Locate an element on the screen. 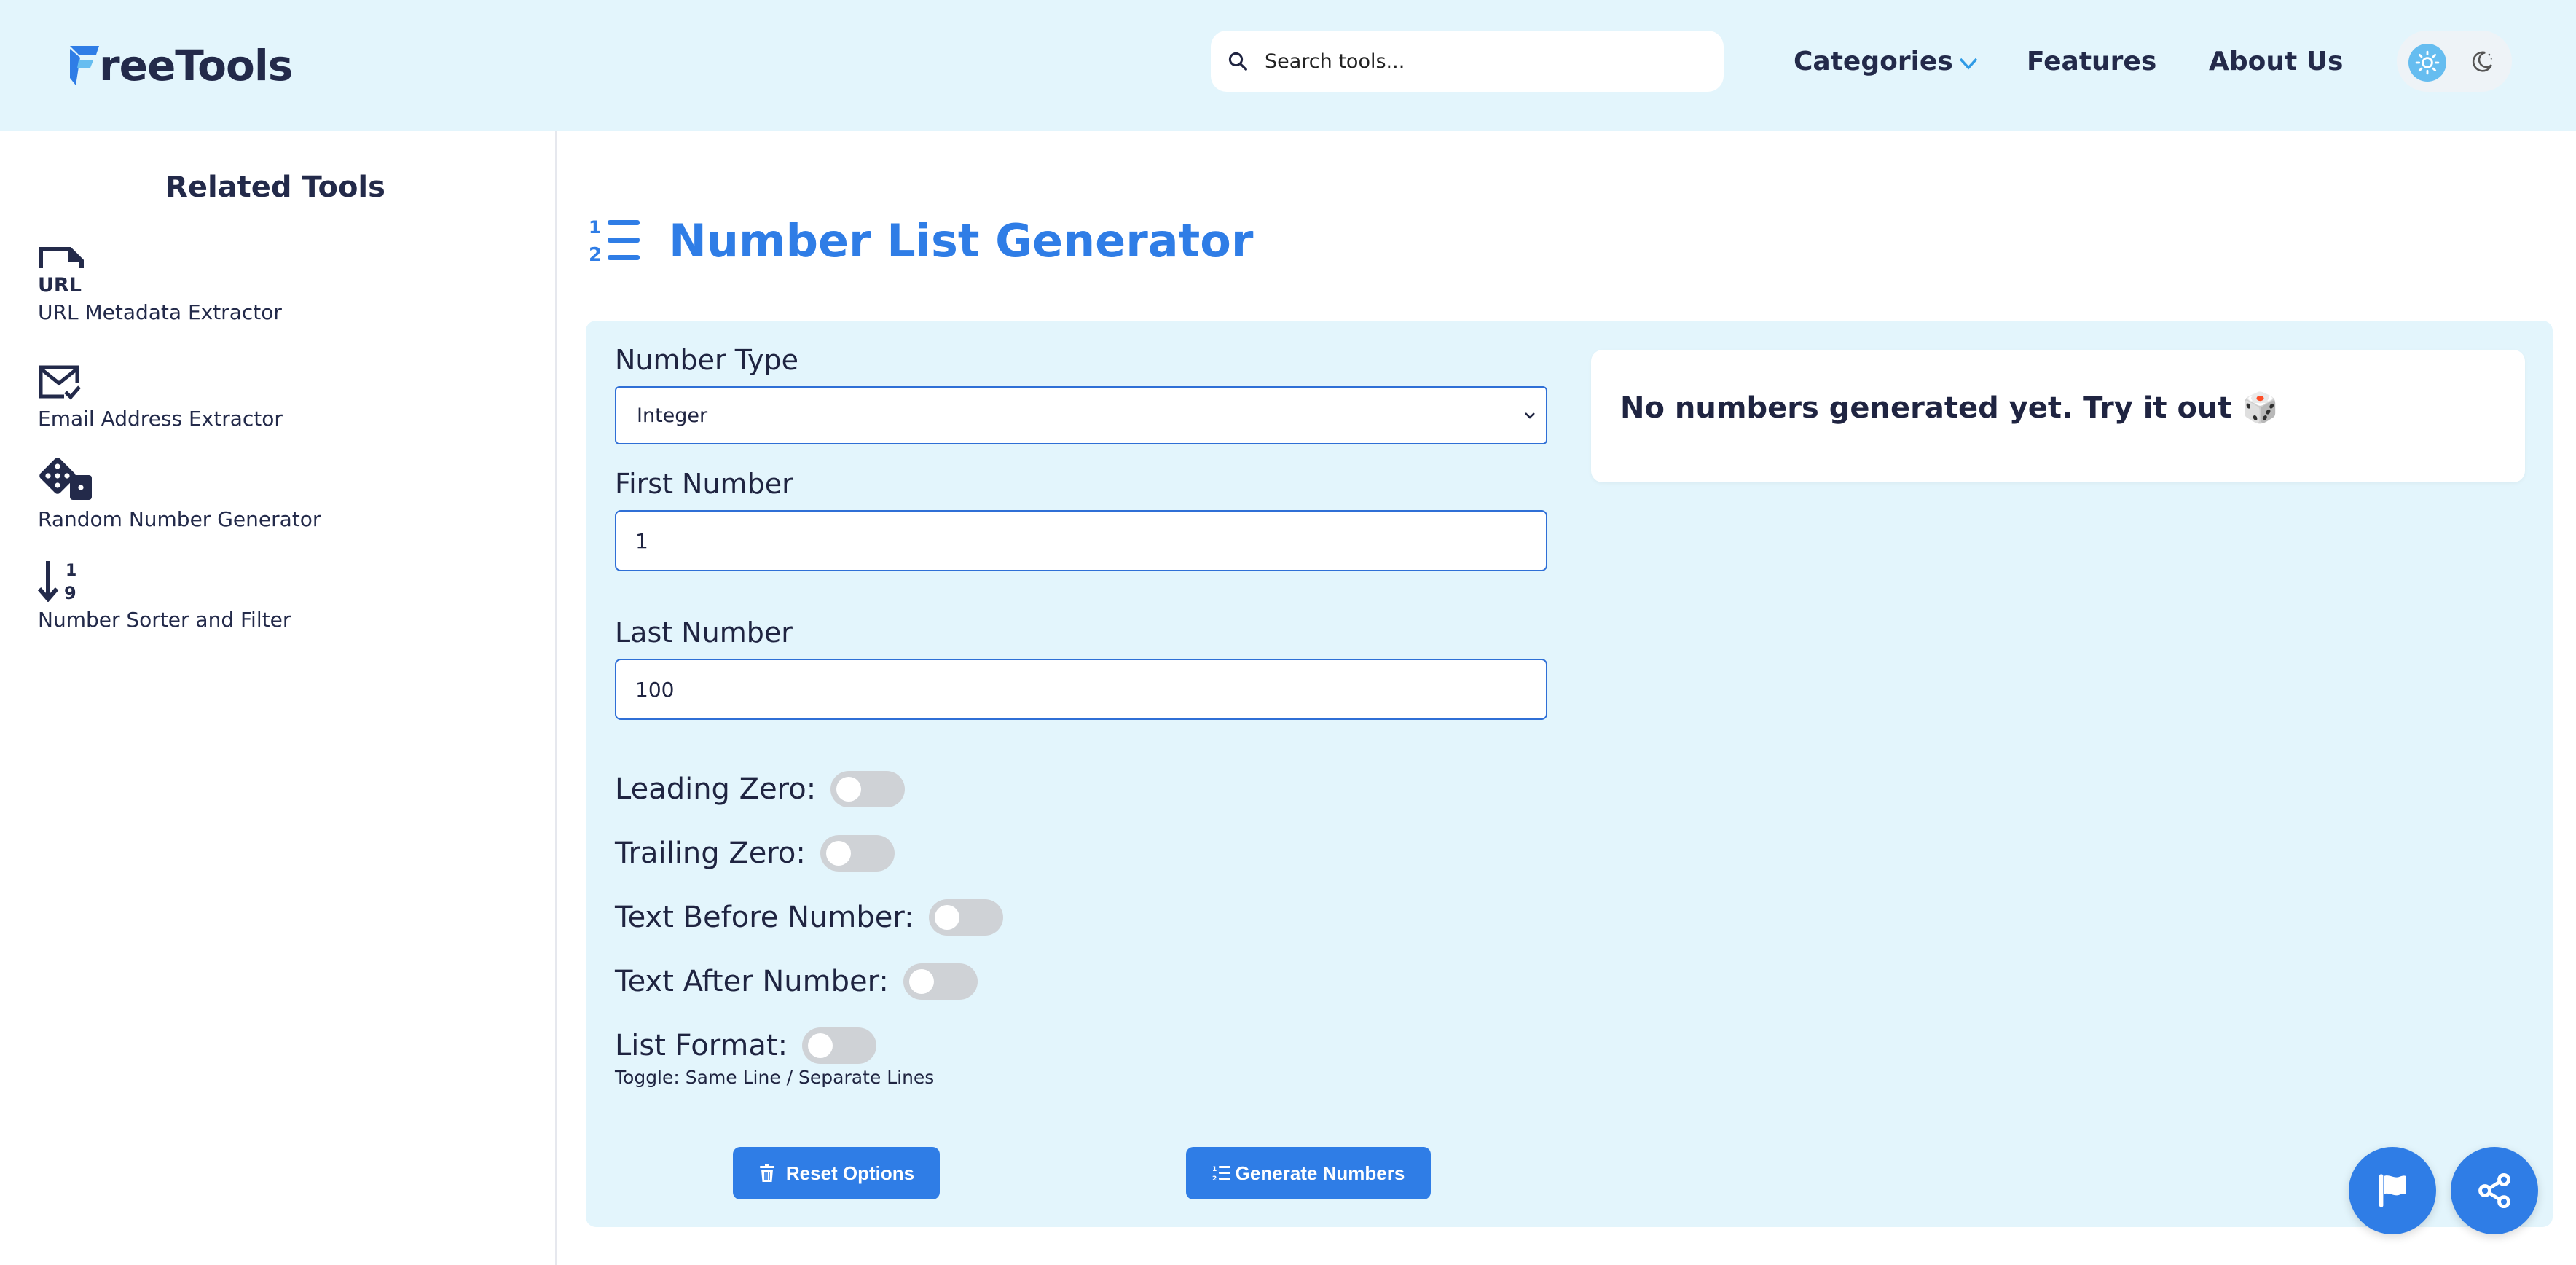 The image size is (2576, 1265). number-type-value: Integer is located at coordinates (672, 416).